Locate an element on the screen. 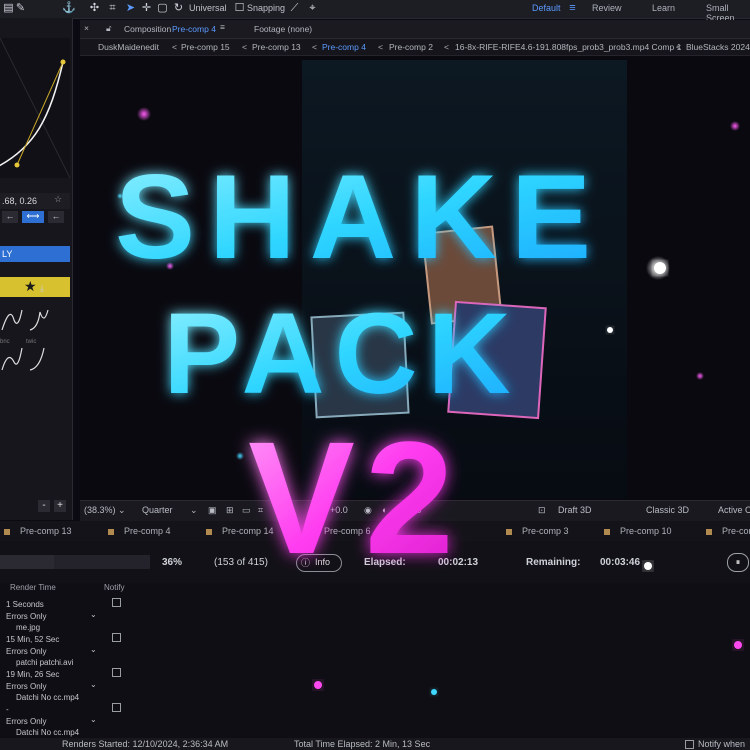 This screenshot has width=750, height=750. ease-handle-top is located at coordinates (63, 62).